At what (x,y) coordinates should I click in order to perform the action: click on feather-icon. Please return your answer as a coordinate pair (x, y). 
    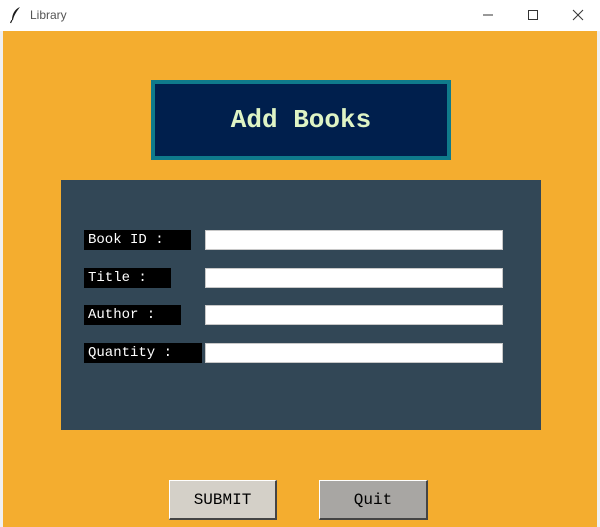
    Looking at the image, I should click on (14, 15).